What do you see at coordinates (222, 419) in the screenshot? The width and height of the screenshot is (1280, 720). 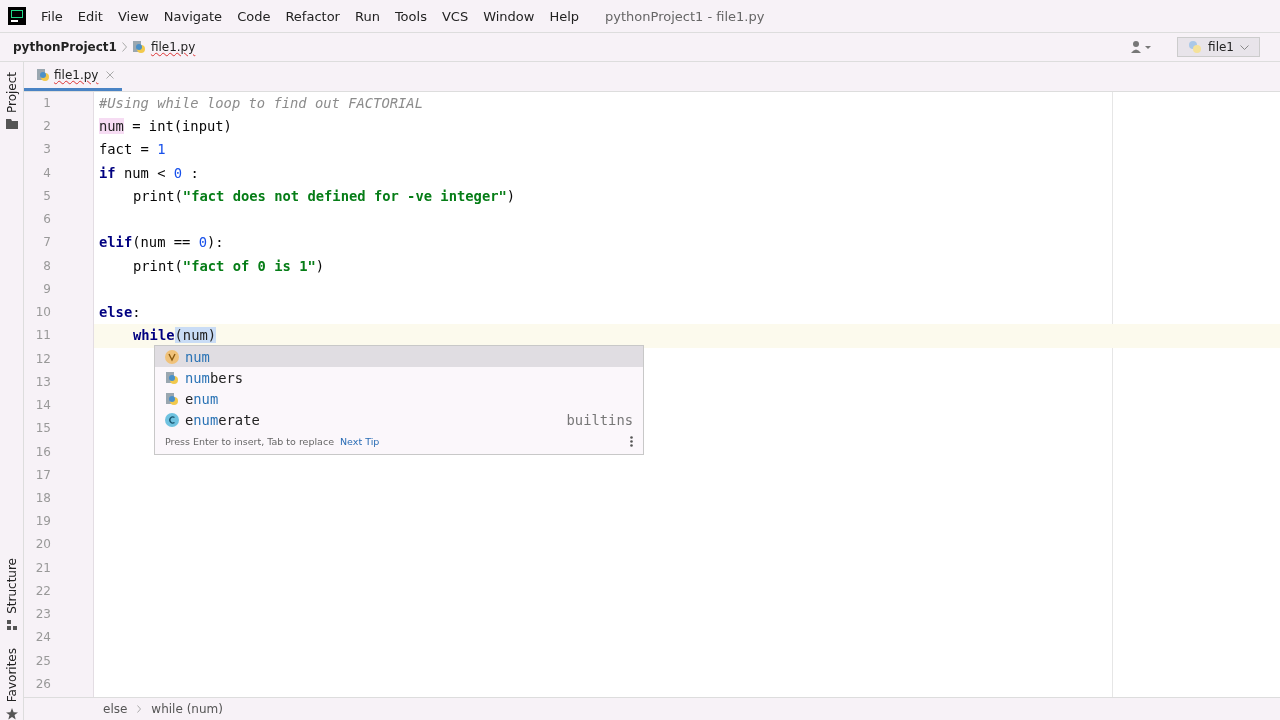 I see `completion-label: enumerate` at bounding box center [222, 419].